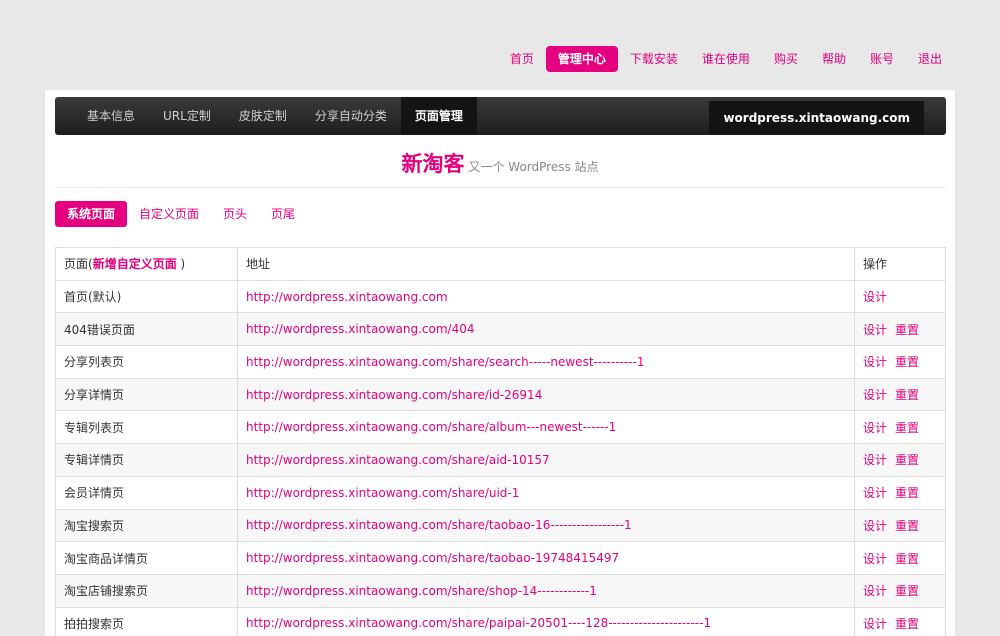 Image resolution: width=1000 pixels, height=636 pixels. I want to click on admin-tab: 页面管理, so click(438, 116).